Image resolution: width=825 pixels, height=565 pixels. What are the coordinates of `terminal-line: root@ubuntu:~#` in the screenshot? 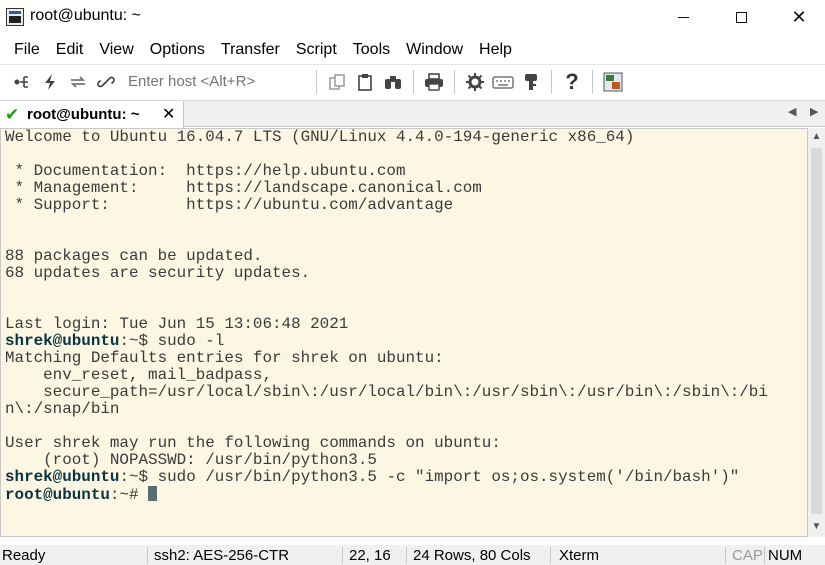 It's located at (406, 495).